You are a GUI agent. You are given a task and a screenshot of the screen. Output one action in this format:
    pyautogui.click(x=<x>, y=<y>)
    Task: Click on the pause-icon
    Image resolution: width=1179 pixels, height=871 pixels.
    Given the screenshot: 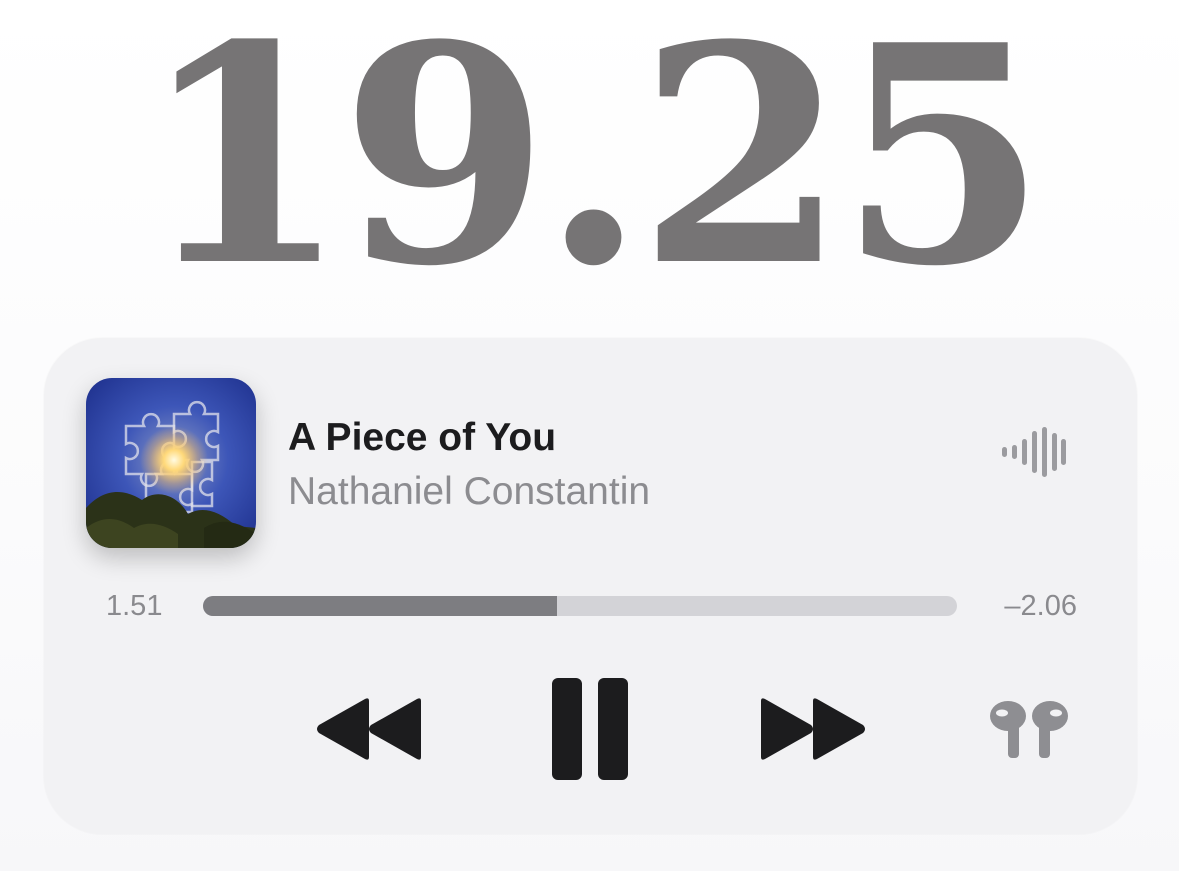 What is the action you would take?
    pyautogui.click(x=590, y=729)
    